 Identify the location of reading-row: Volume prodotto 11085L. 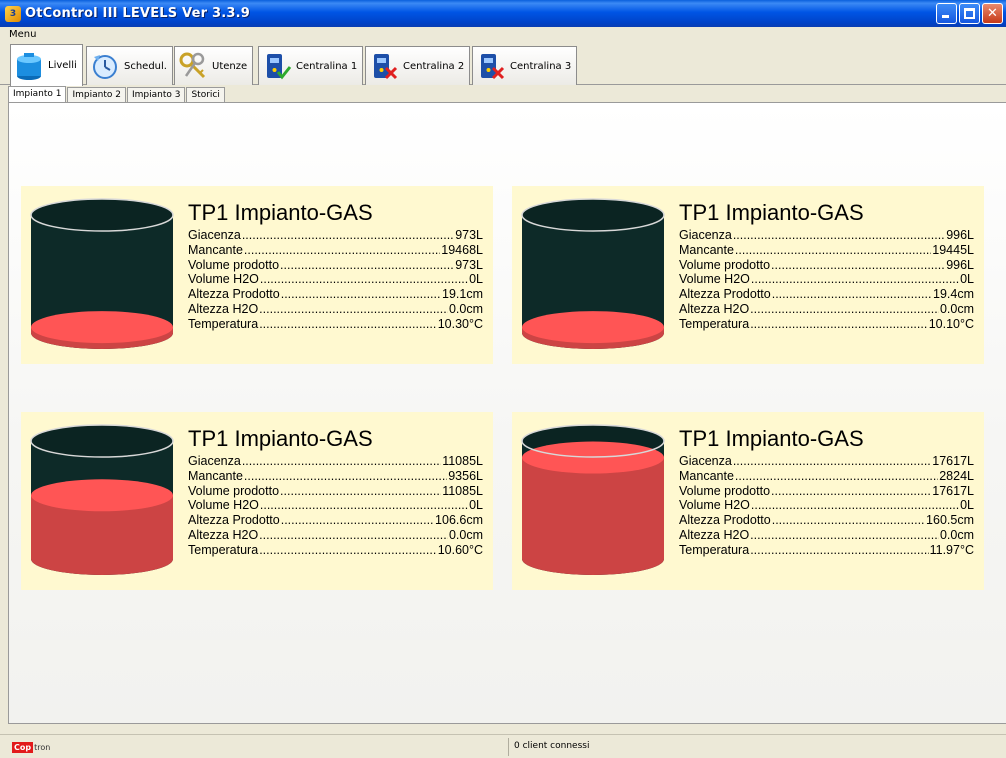
(335, 491).